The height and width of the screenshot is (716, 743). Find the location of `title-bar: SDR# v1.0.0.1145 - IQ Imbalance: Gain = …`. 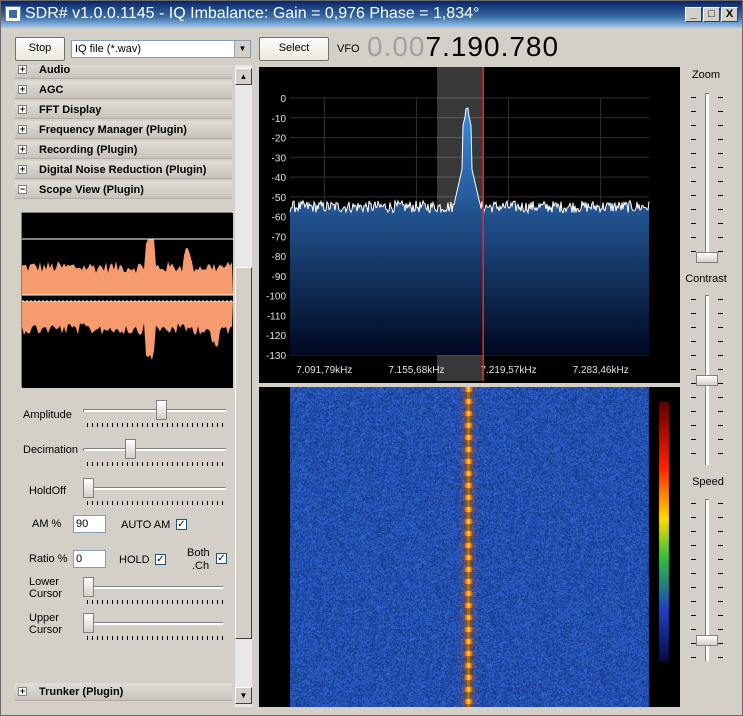

title-bar: SDR# v1.0.0.1145 - IQ Imbalance: Gain = … is located at coordinates (371, 14).